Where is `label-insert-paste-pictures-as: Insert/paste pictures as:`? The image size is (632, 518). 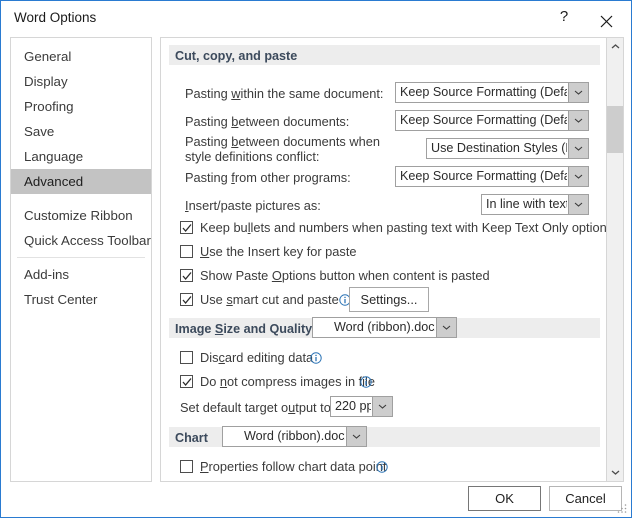 label-insert-paste-pictures-as: Insert/paste pictures as: is located at coordinates (253, 205).